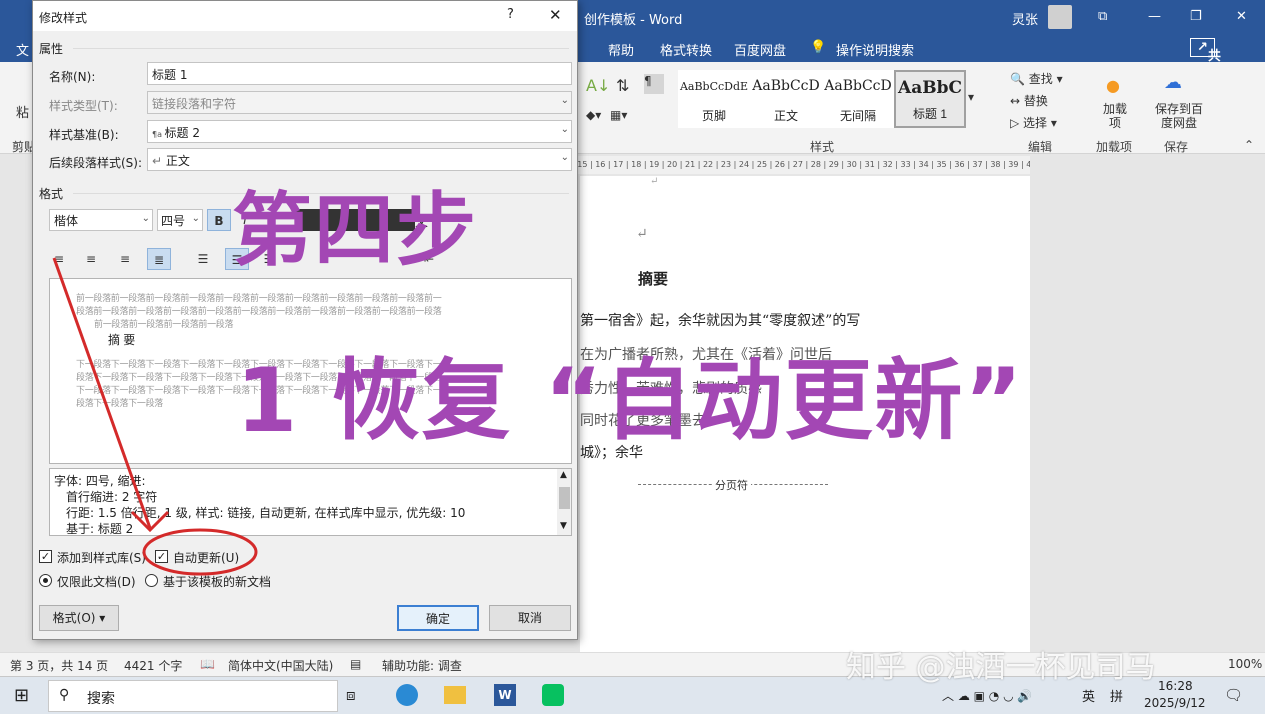 This screenshot has width=1265, height=714. What do you see at coordinates (1001, 667) in the screenshot?
I see `watermark-text: 知乎 @浊酒一杯见司马` at bounding box center [1001, 667].